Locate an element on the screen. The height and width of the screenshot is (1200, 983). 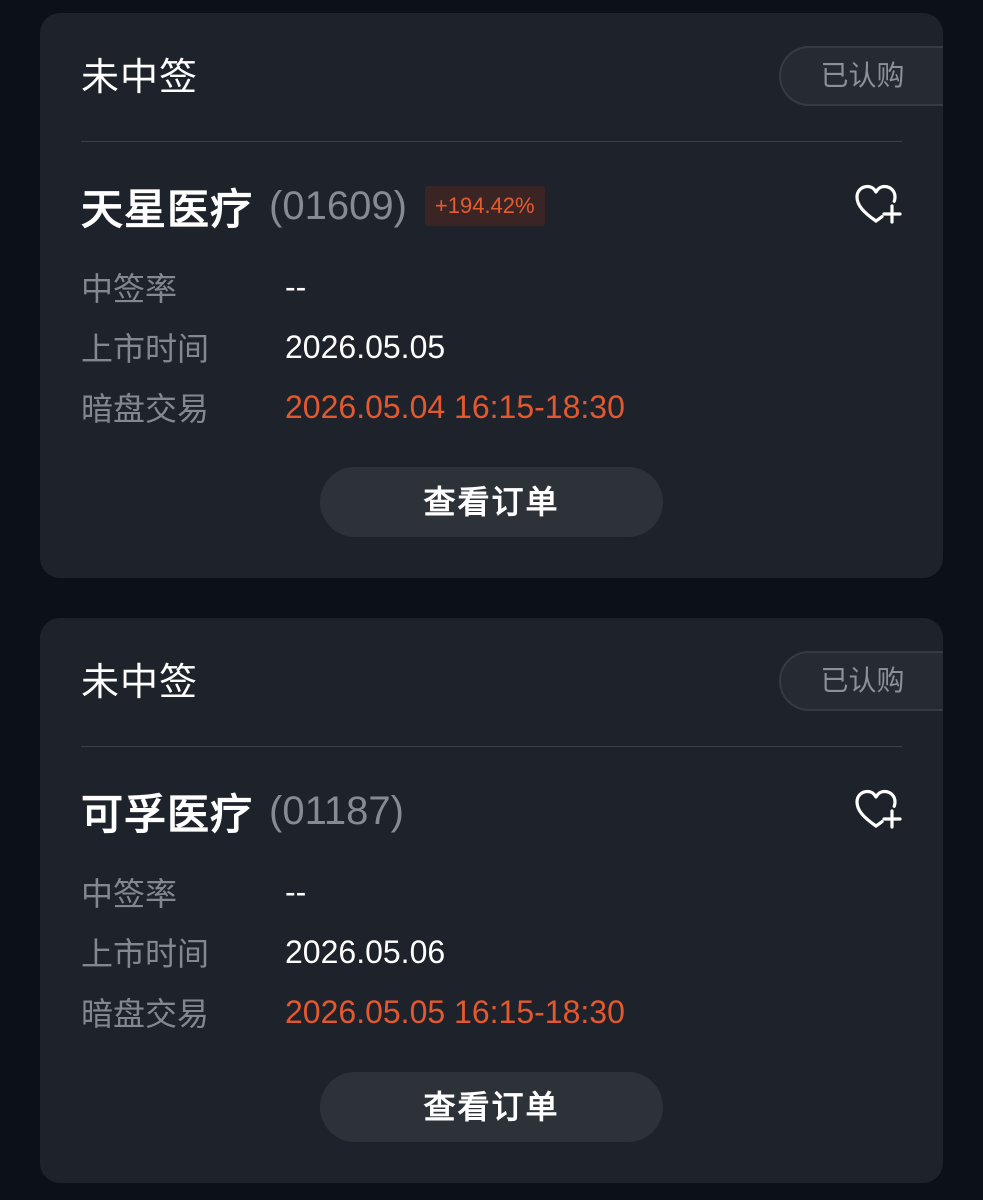
info-value: 2026.05.04 16:15-18:30 is located at coordinates (455, 406).